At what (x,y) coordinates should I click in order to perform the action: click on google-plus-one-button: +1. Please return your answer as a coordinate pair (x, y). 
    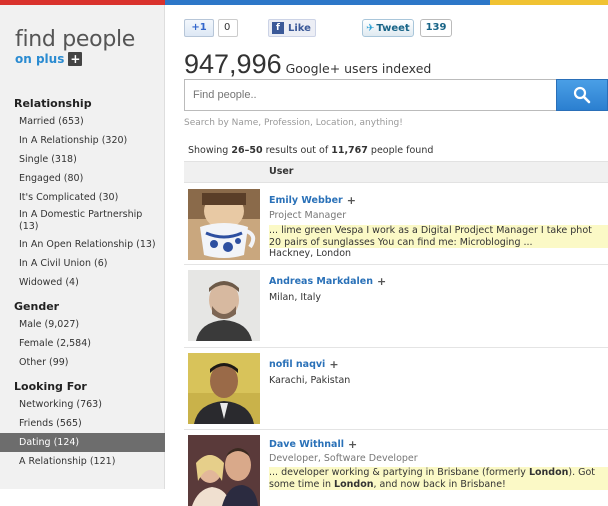
    Looking at the image, I should click on (199, 28).